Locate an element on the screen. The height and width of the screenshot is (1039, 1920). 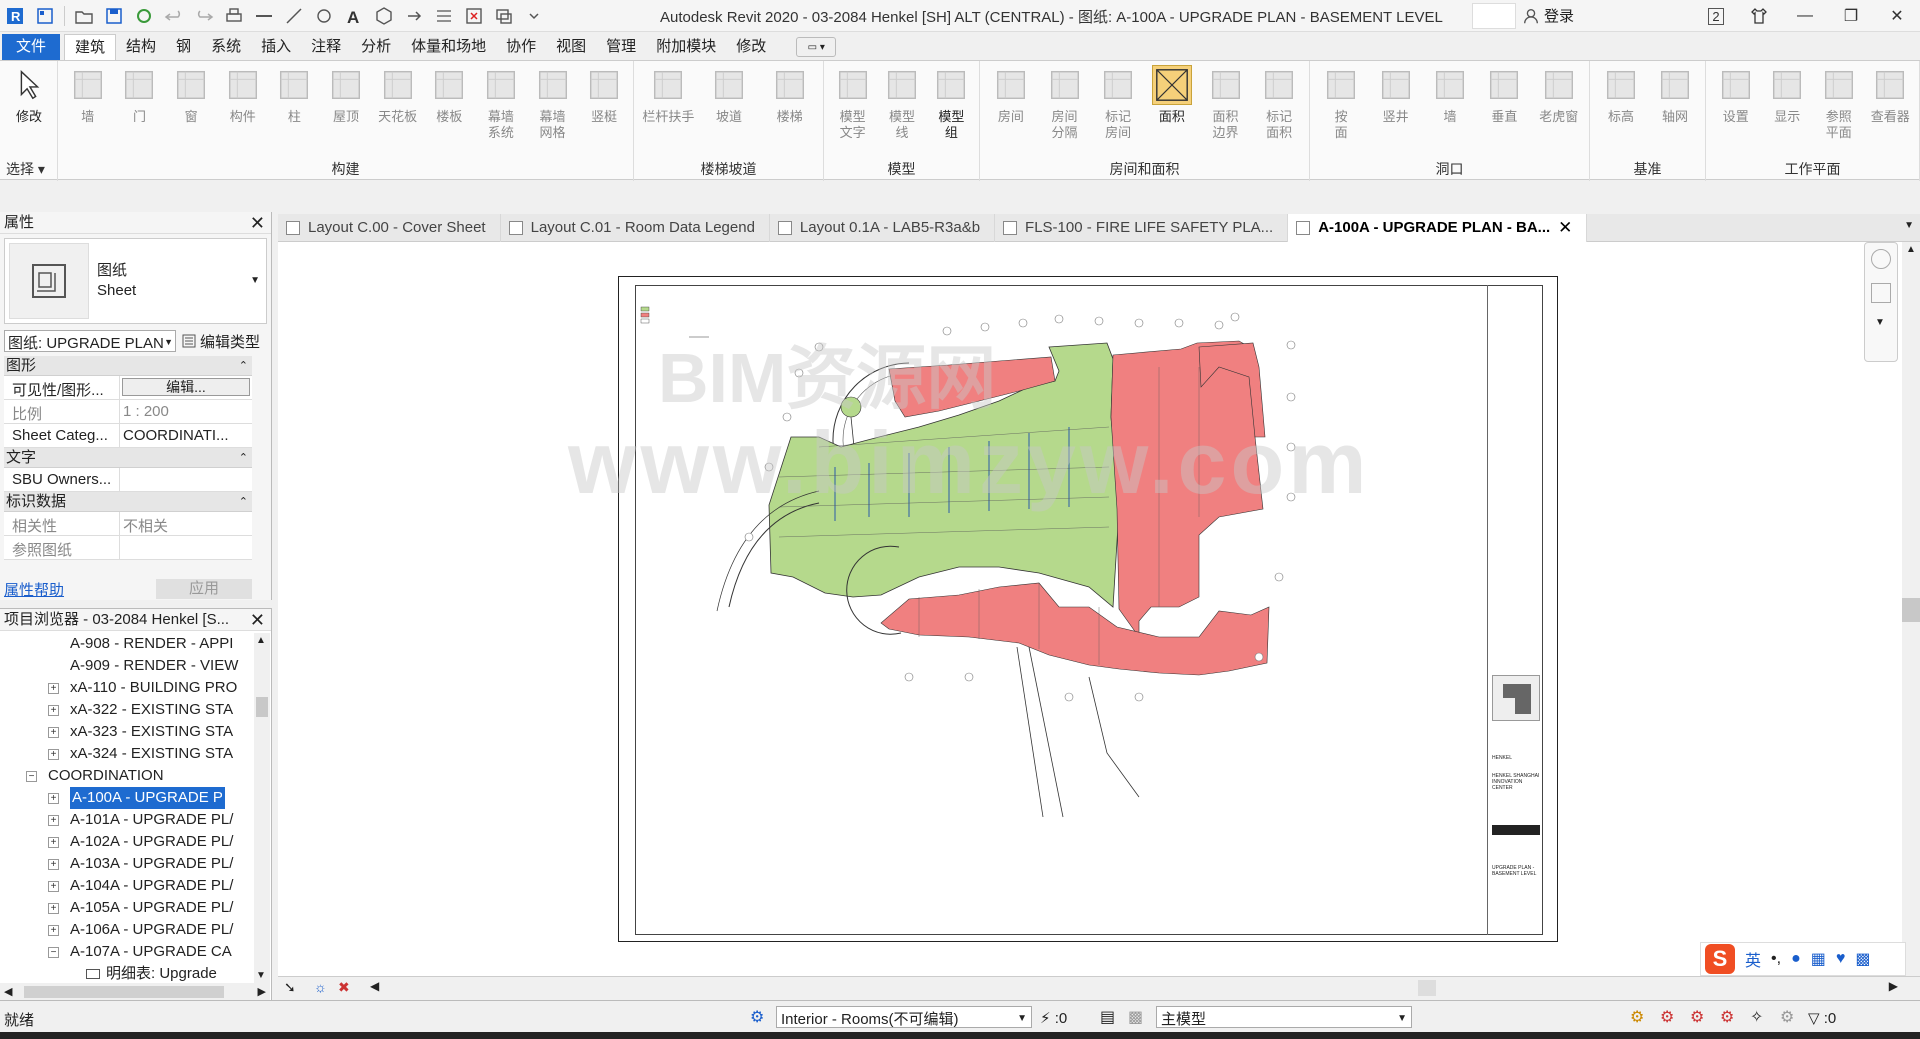
property-value is located at coordinates (186, 479).